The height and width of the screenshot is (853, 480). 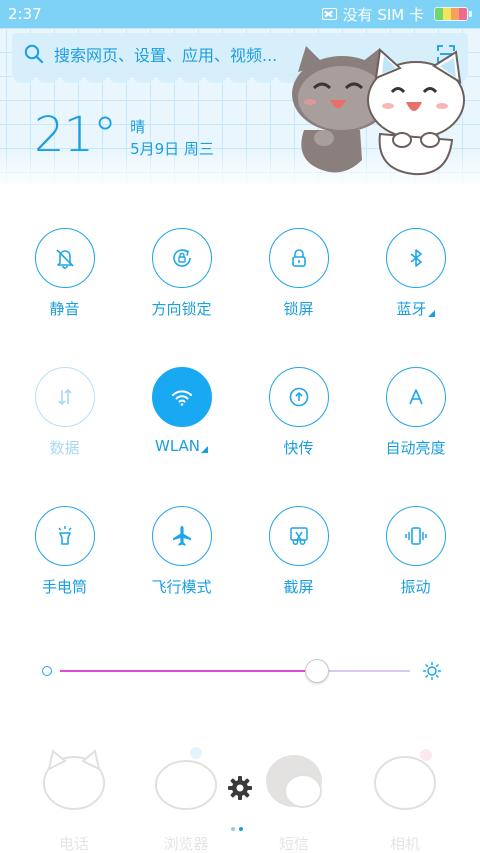 I want to click on brightness-slider, so click(x=242, y=671).